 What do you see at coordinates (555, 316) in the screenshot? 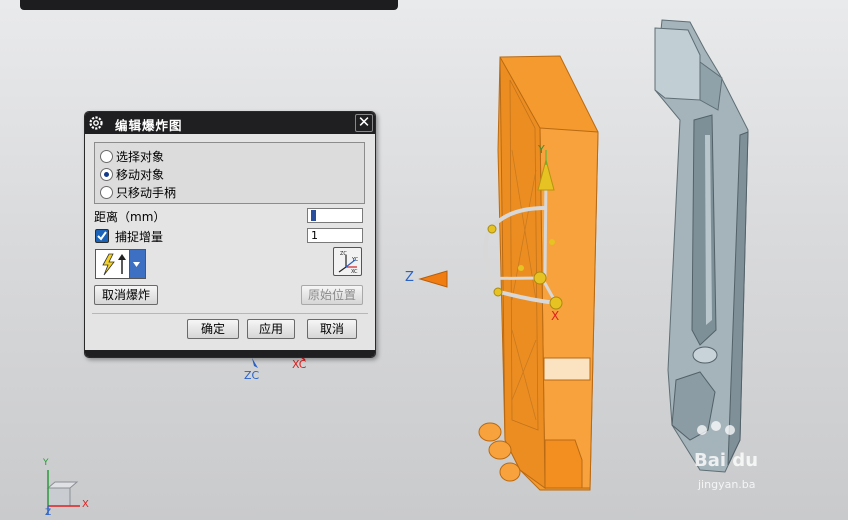
I see `handle-x-label: X` at bounding box center [555, 316].